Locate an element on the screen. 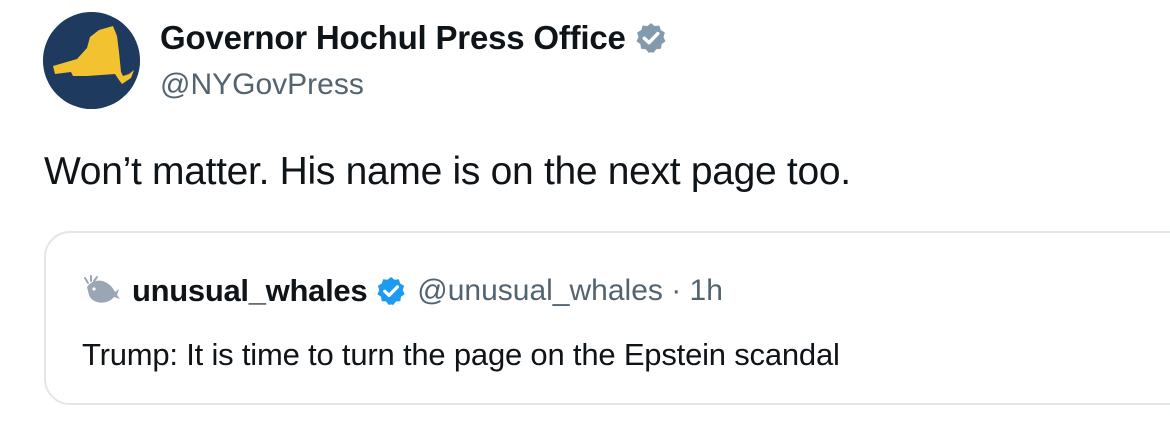  quoted-post-header: unusual_whales @unusual_whales · 1h is located at coordinates (402, 291).